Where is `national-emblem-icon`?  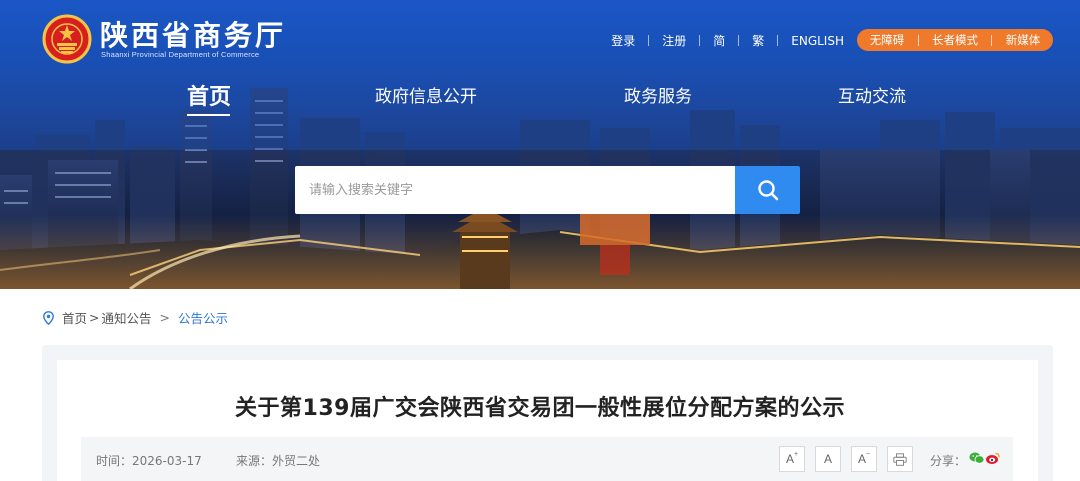
national-emblem-icon is located at coordinates (67, 39).